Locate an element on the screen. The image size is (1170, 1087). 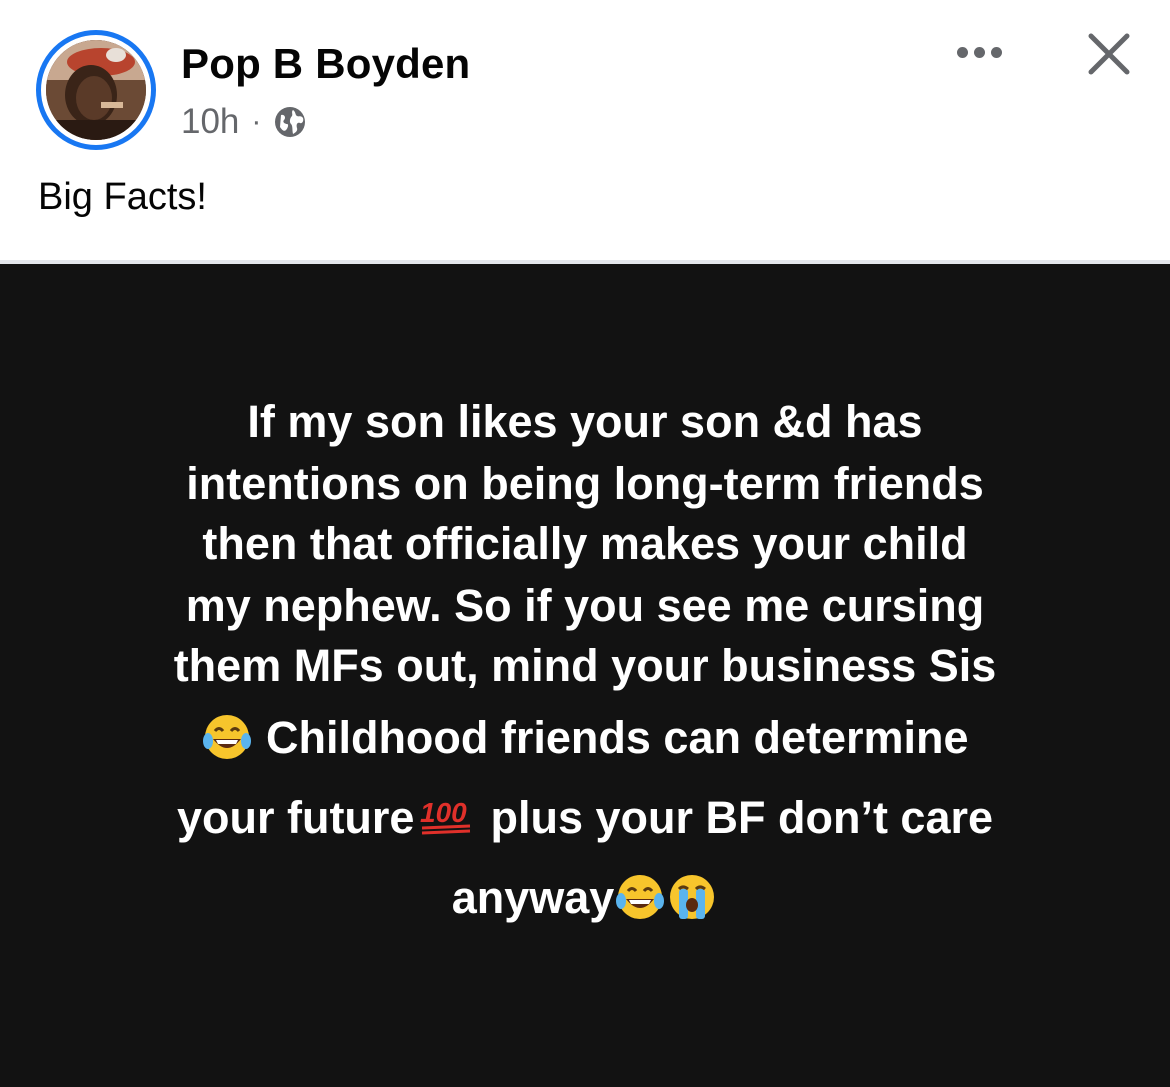
svg-text: 100 is located at coordinates (443, 812).